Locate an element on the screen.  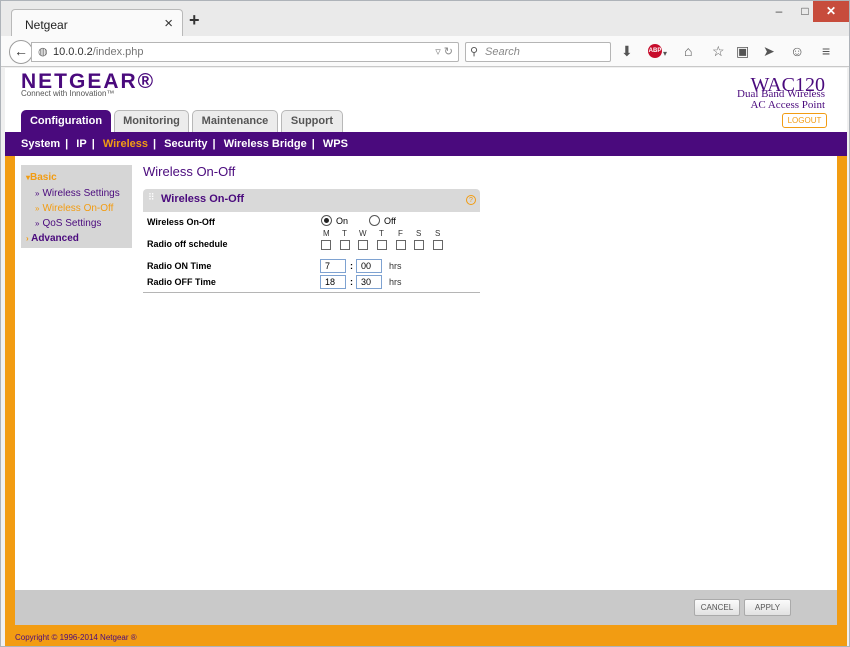
off-minute-input: 30 is located at coordinates (369, 282).